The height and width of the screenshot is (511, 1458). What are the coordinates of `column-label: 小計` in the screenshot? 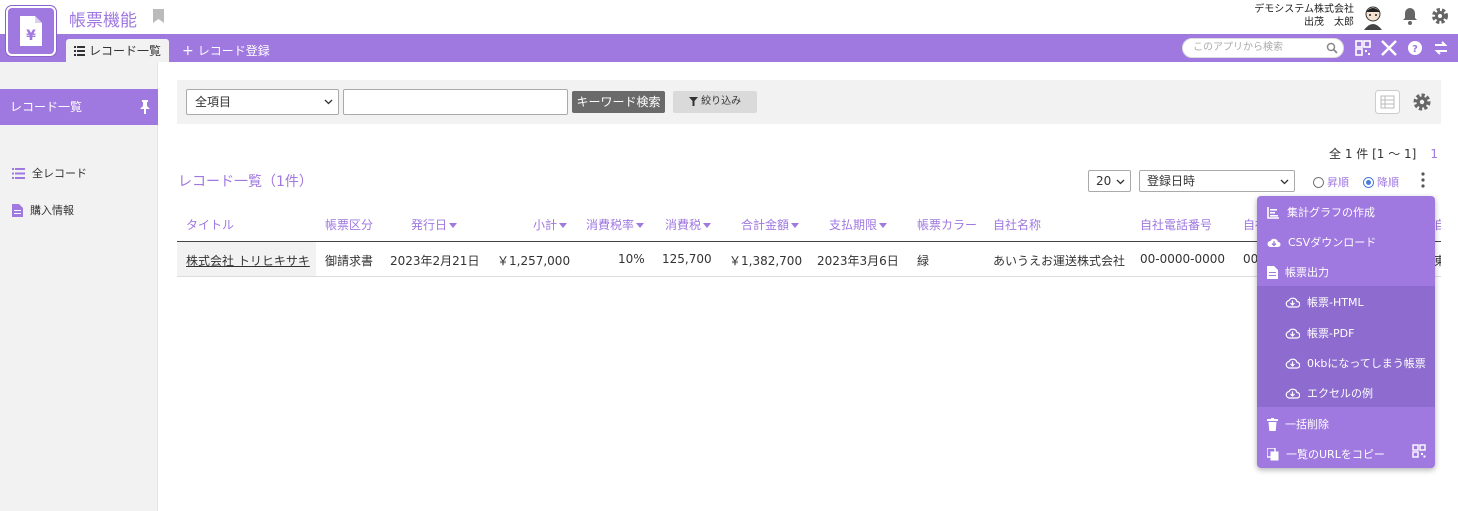 It's located at (545, 225).